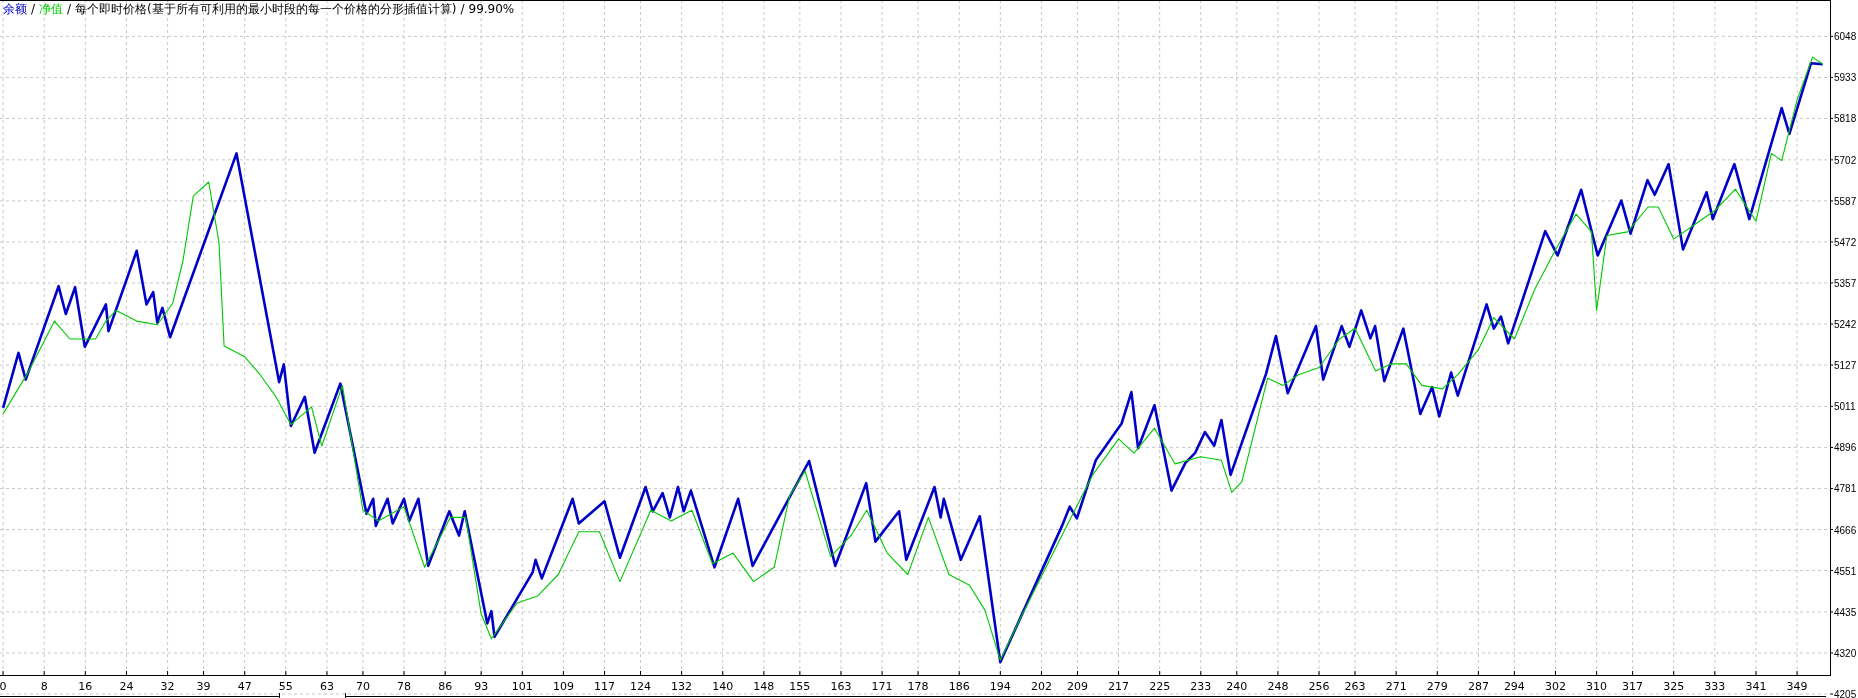 The width and height of the screenshot is (1858, 698). I want to click on x-axis-label: 302, so click(1555, 686).